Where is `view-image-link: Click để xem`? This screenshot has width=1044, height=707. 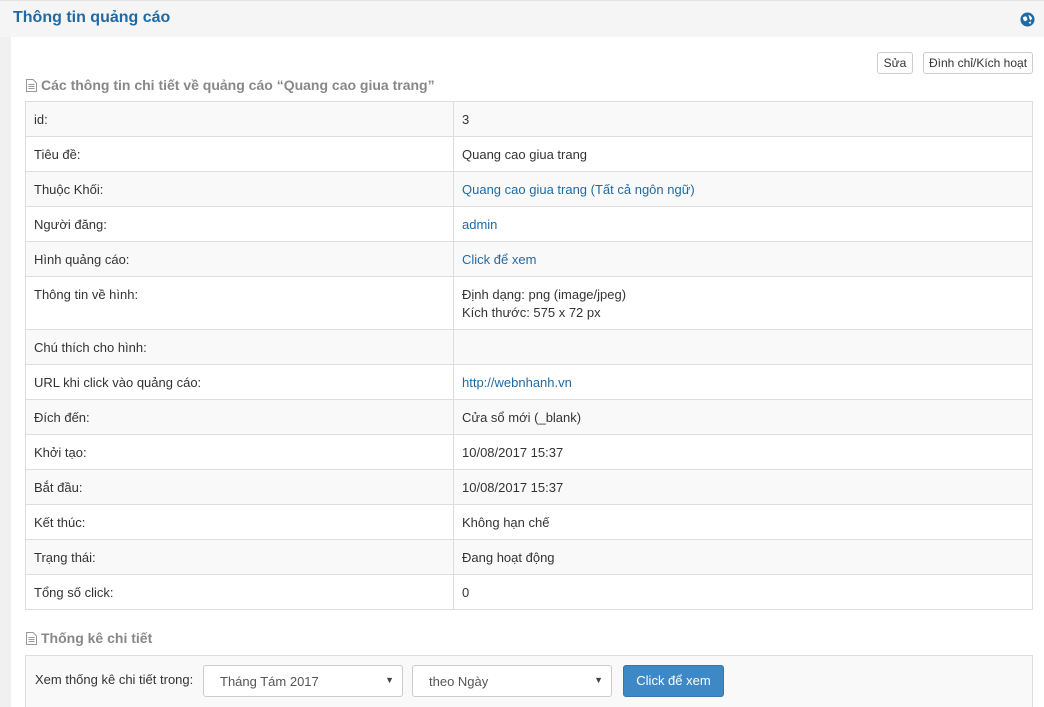 view-image-link: Click để xem is located at coordinates (499, 259).